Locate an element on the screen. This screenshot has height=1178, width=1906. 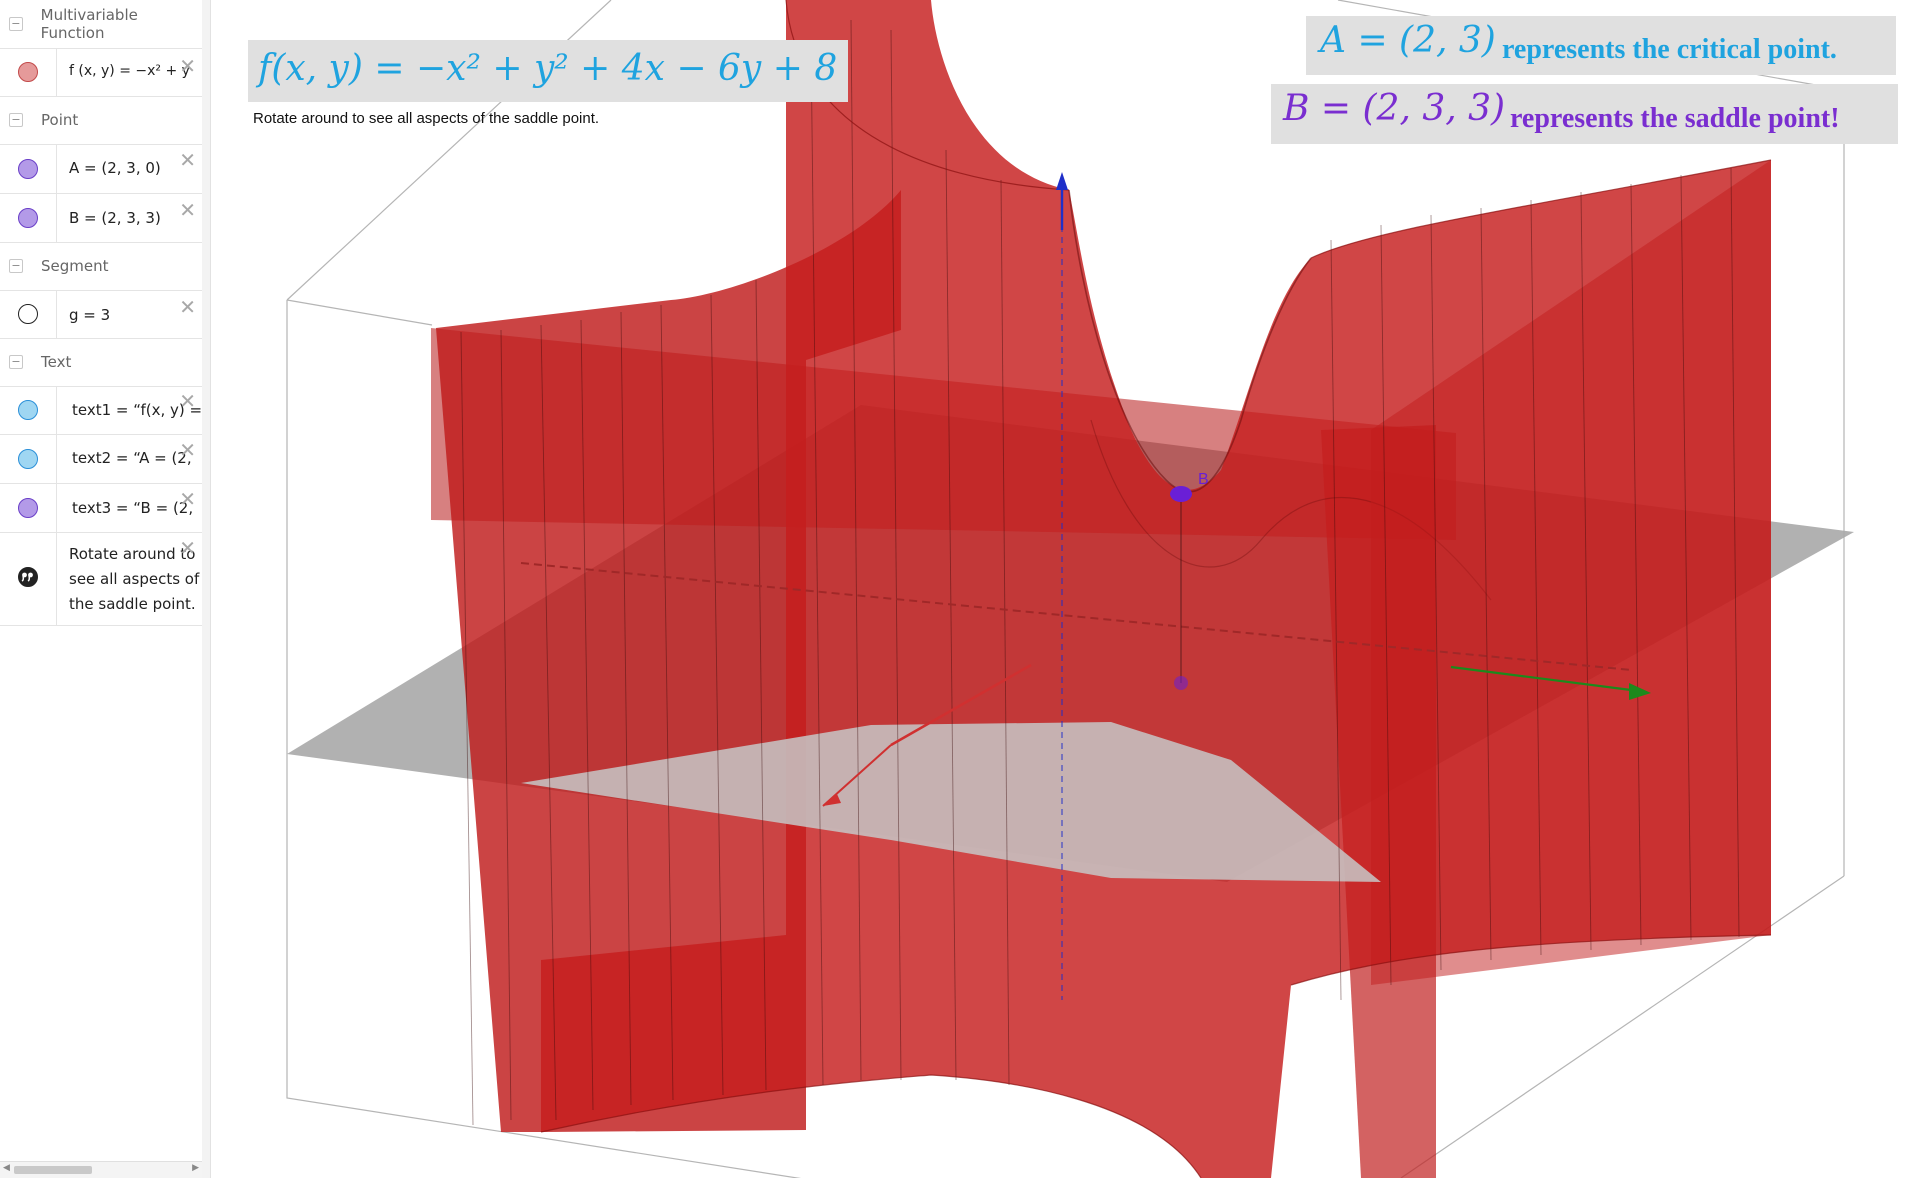
group-header-label: Point is located at coordinates (60, 120).